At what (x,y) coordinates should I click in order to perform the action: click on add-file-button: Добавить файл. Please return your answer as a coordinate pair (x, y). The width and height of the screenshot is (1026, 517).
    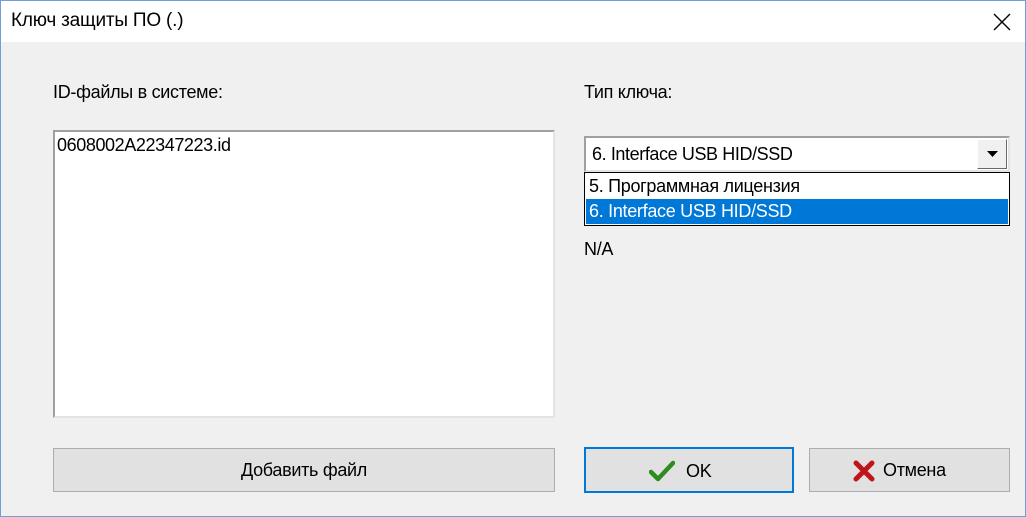
    Looking at the image, I should click on (304, 470).